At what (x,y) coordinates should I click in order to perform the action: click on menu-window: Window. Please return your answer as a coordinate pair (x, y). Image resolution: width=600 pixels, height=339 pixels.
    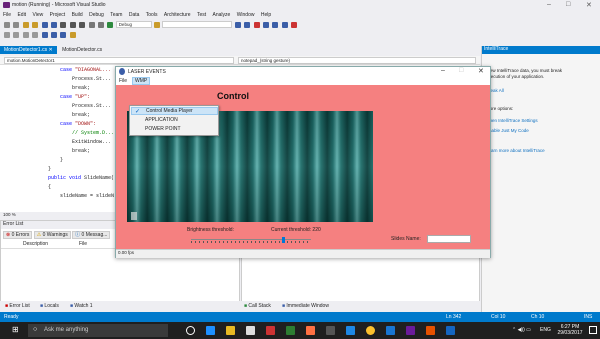
    Looking at the image, I should click on (246, 14).